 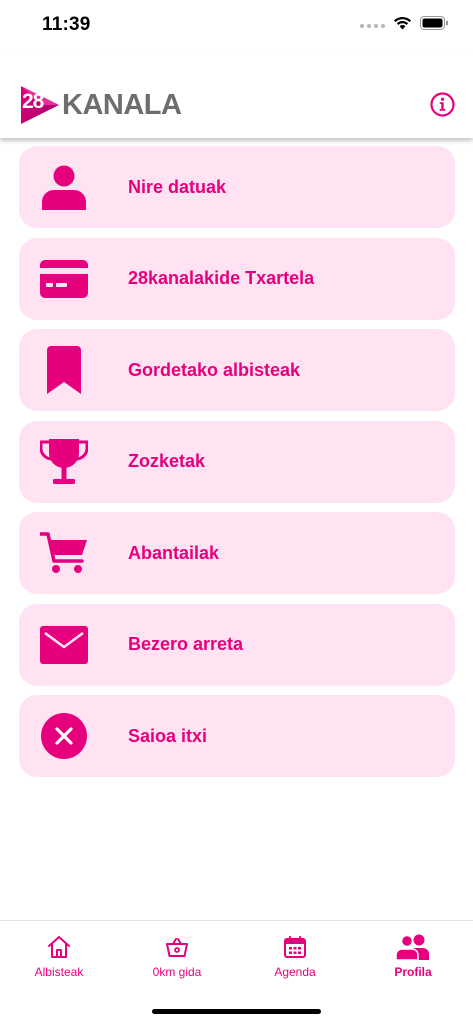 What do you see at coordinates (64, 187) in the screenshot?
I see `user-icon` at bounding box center [64, 187].